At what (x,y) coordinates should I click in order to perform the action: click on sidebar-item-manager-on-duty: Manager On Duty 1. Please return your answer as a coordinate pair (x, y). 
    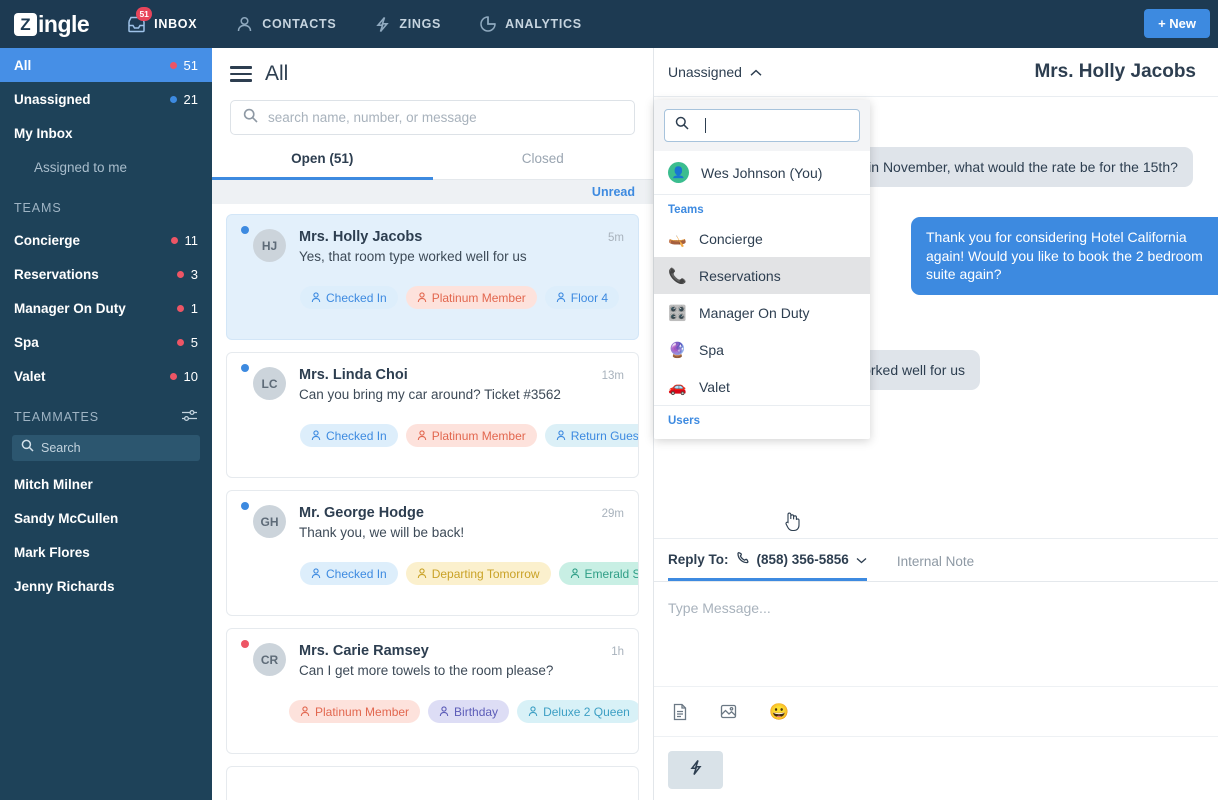
    Looking at the image, I should click on (106, 308).